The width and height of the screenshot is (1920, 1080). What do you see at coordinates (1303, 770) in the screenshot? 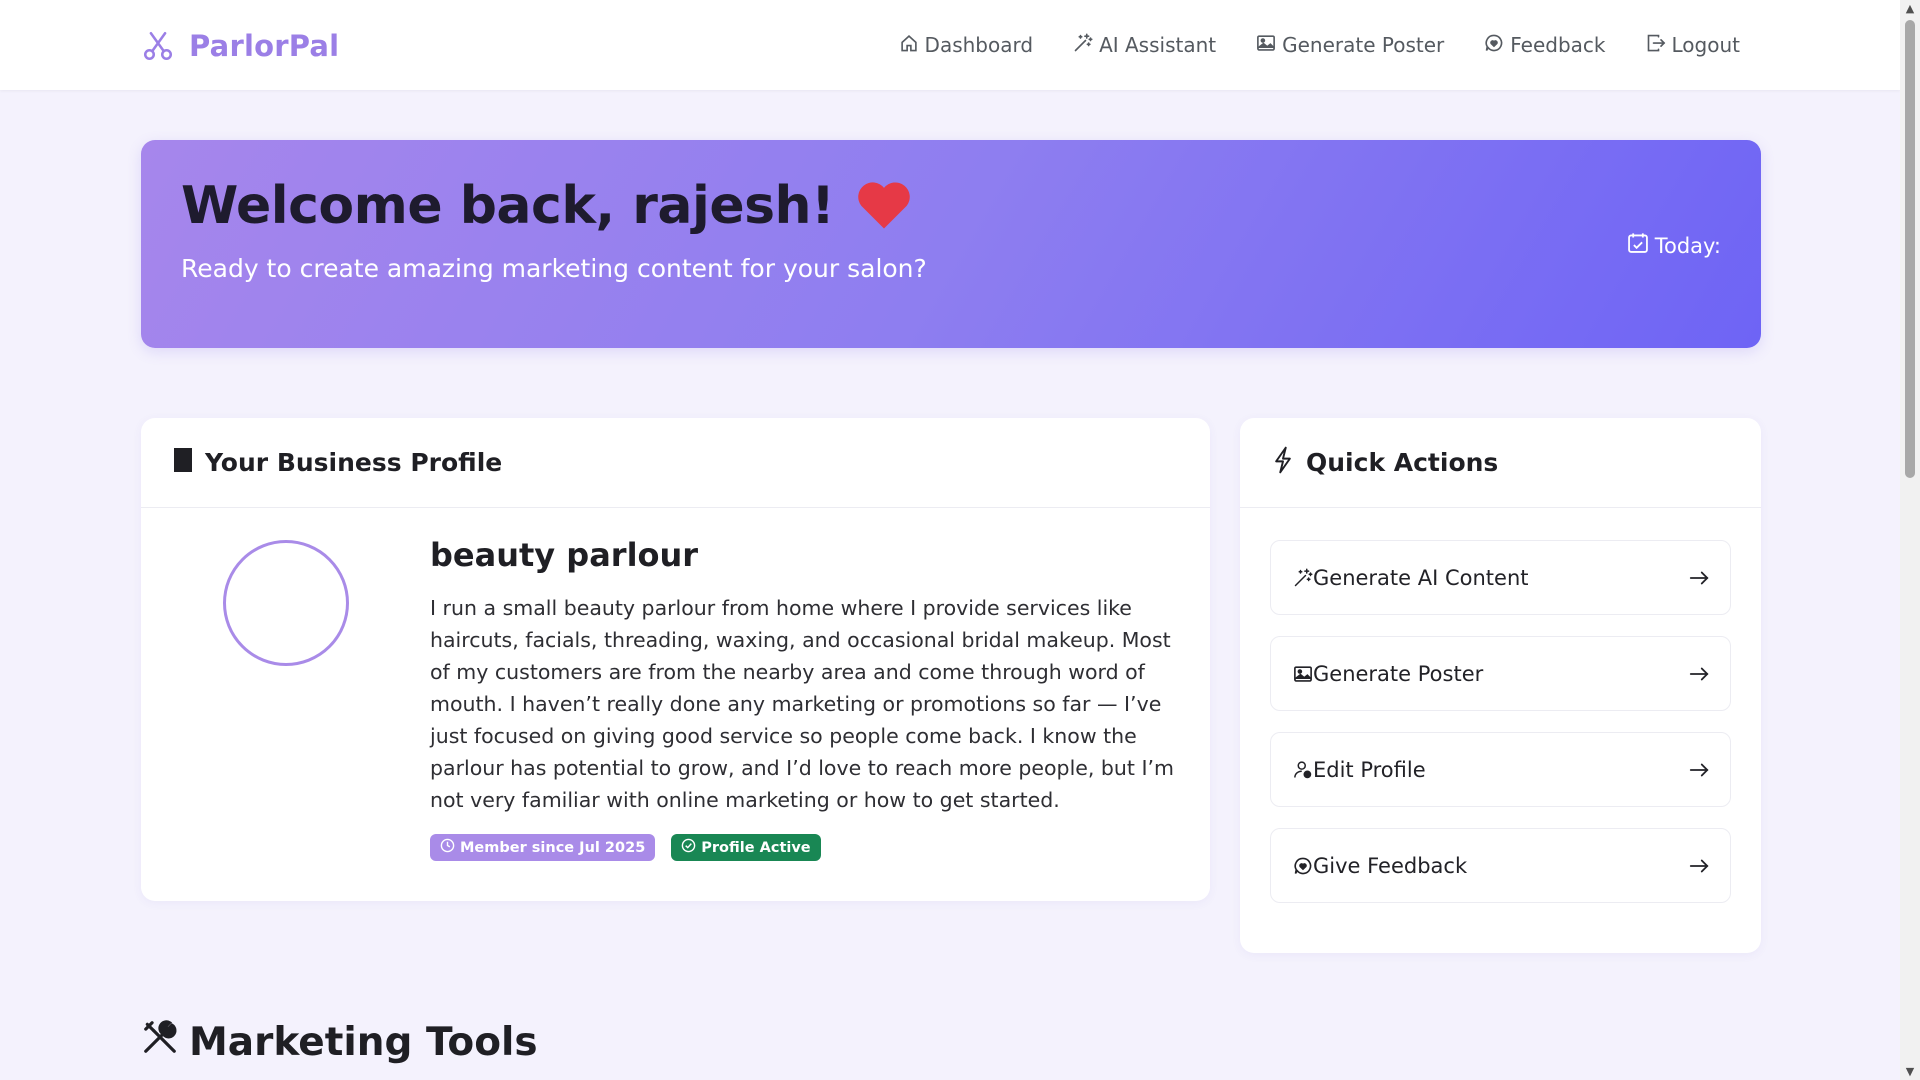
I see `person-gear-icon` at bounding box center [1303, 770].